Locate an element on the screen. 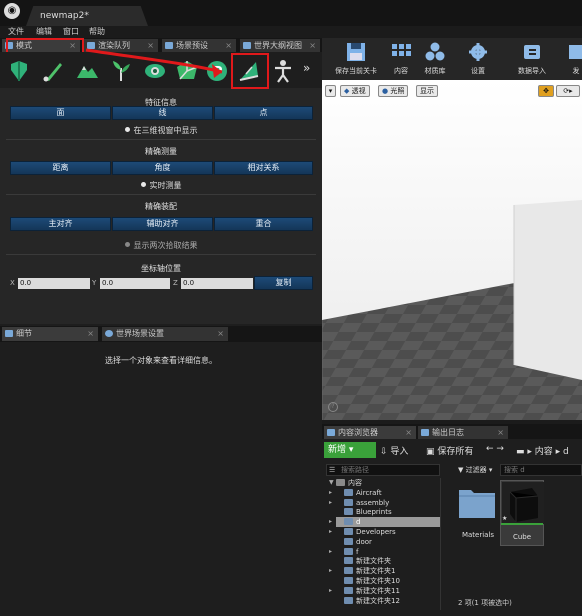 The width and height of the screenshot is (582, 616). tree-item: 新建文件夹1 is located at coordinates (369, 571).